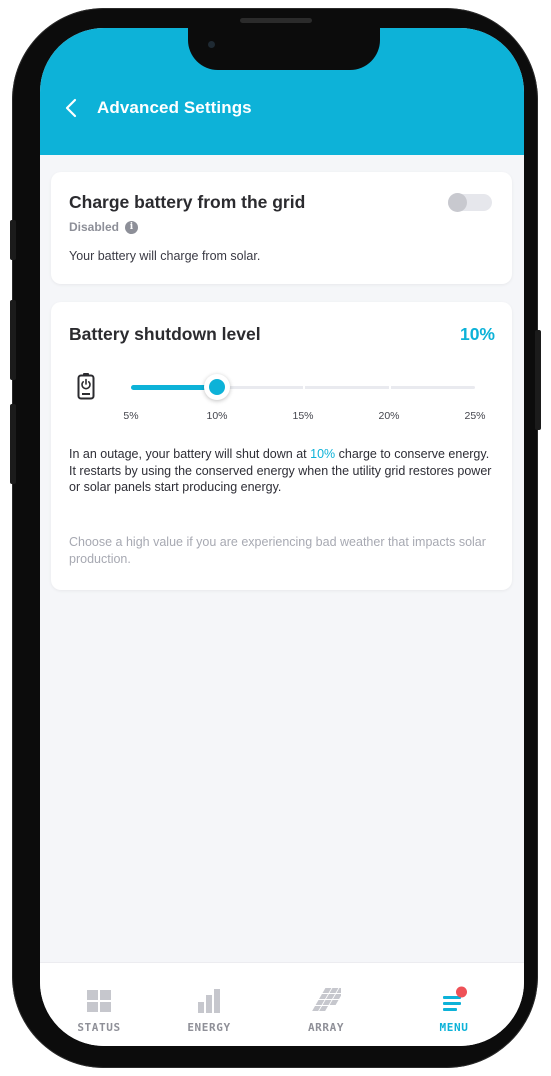 The image size is (551, 1076). I want to click on back-button, so click(72, 108).